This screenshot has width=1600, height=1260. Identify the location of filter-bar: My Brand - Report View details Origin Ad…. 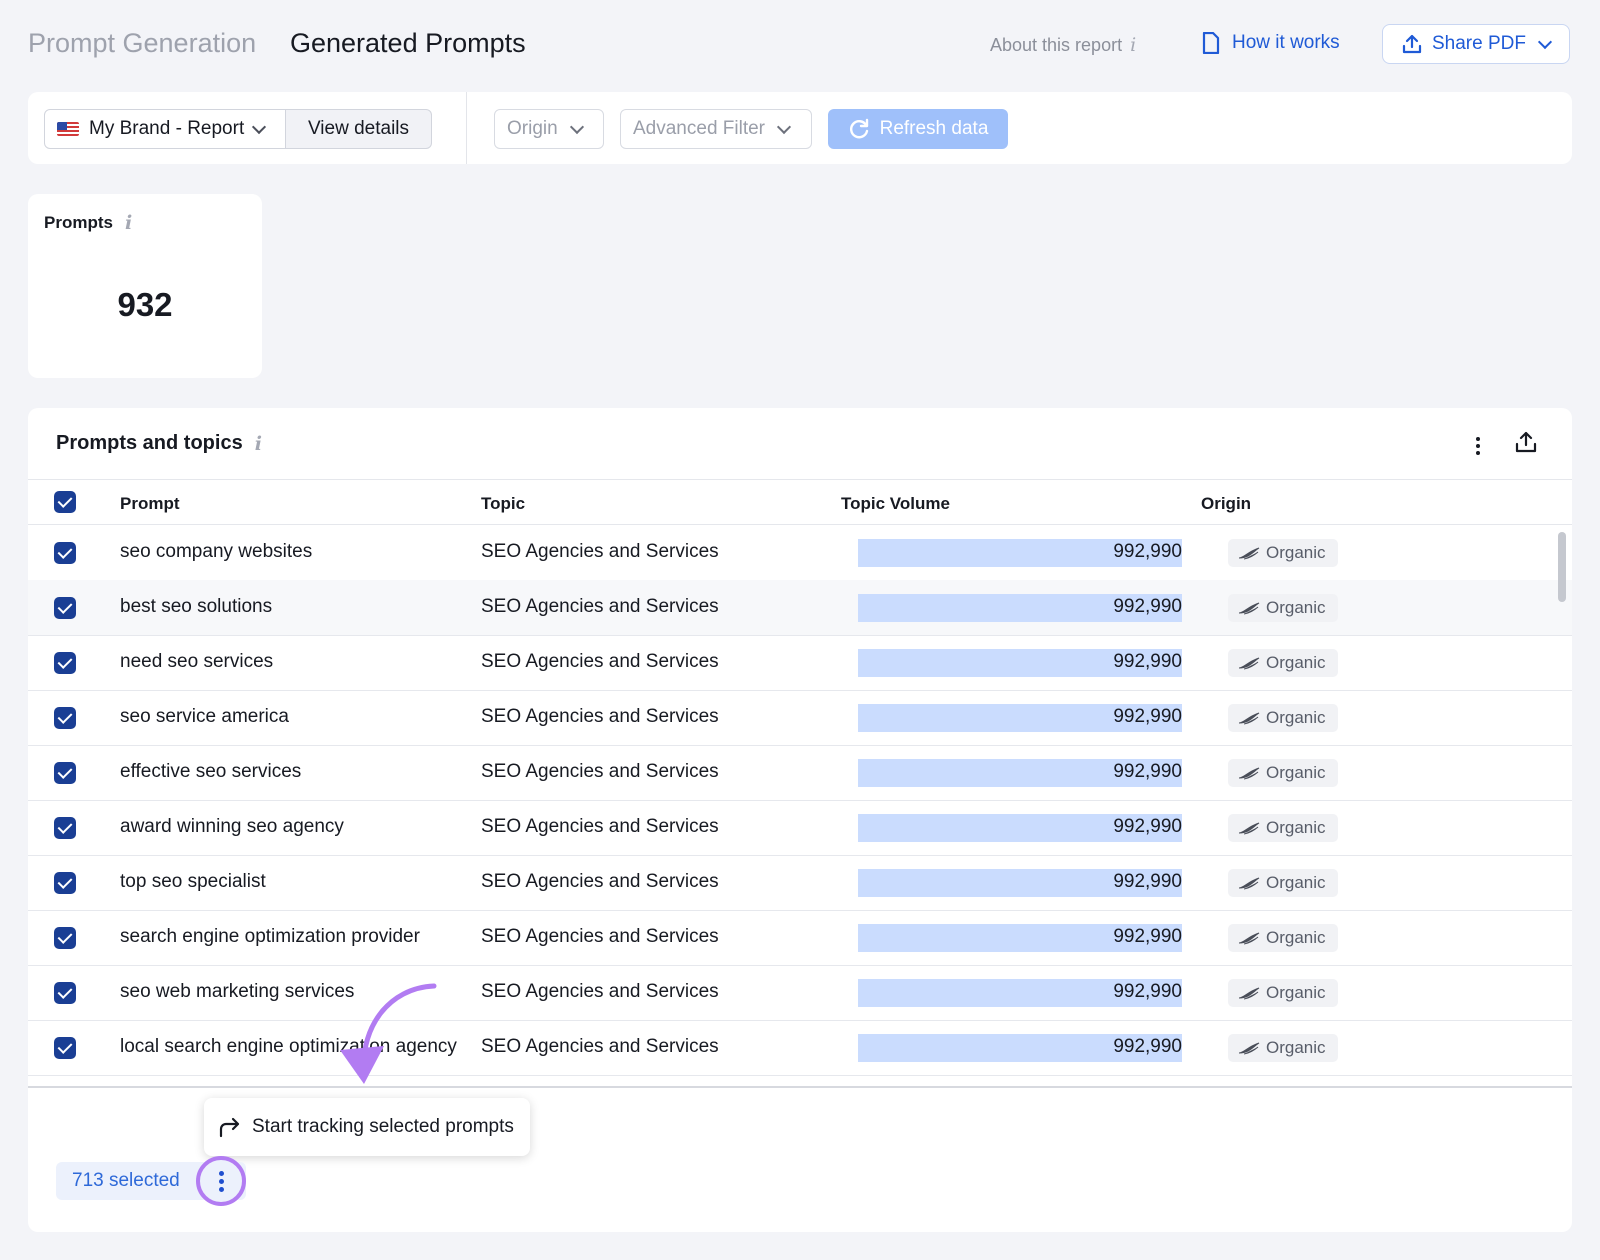
(800, 128).